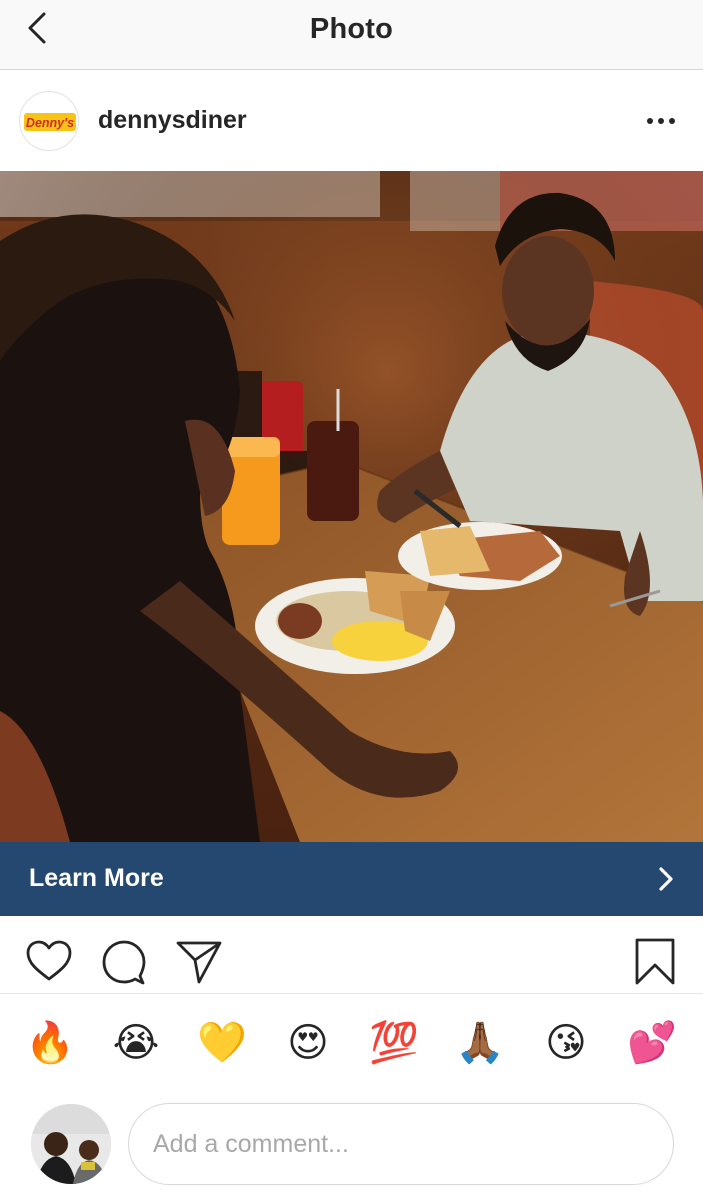 Image resolution: width=703 pixels, height=1200 pixels. I want to click on emoji-two-hearts: 💕, so click(652, 1043).